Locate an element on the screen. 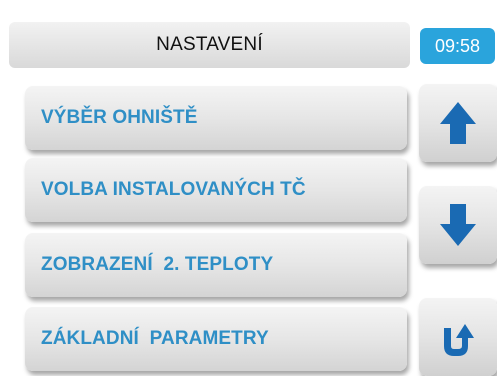 This screenshot has height=376, width=497. menu-button-label: VOLBA INSTALOVANÝCH TČ is located at coordinates (173, 189).